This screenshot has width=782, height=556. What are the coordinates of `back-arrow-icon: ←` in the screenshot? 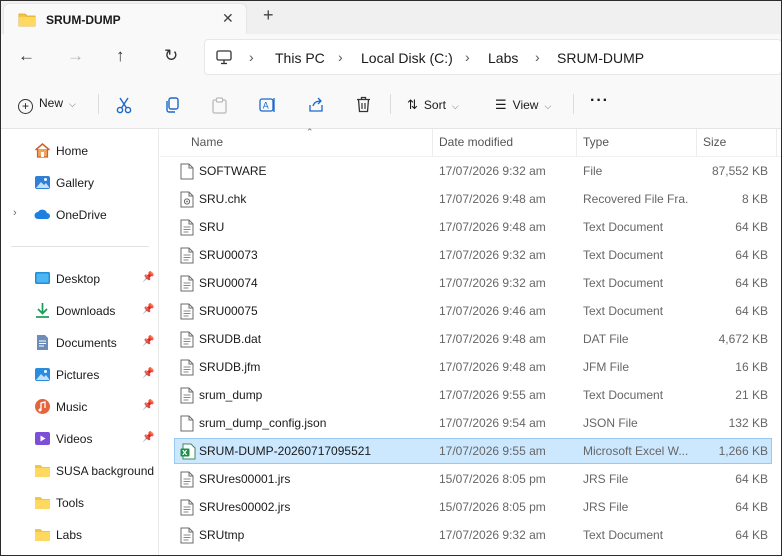 It's located at (26, 56).